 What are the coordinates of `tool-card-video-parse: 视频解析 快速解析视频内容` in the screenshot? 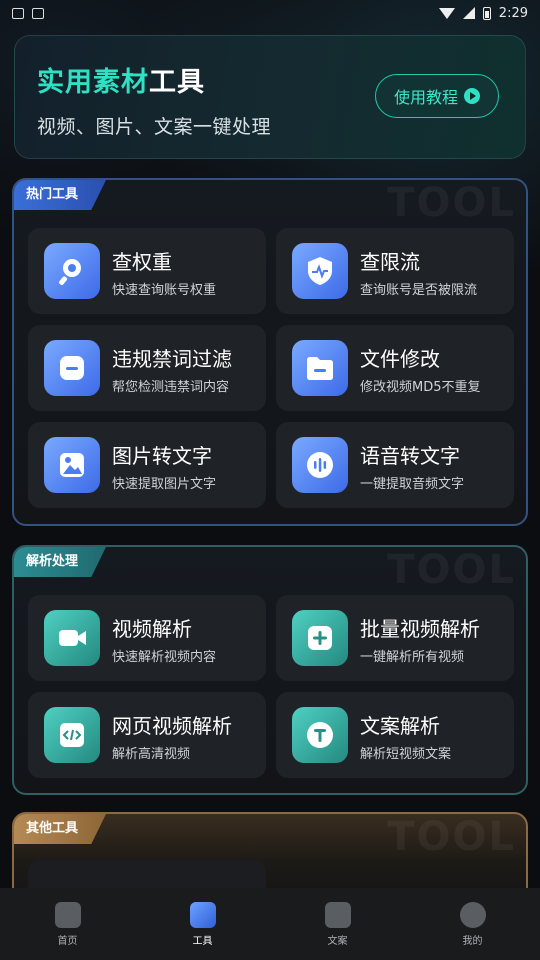 It's located at (147, 638).